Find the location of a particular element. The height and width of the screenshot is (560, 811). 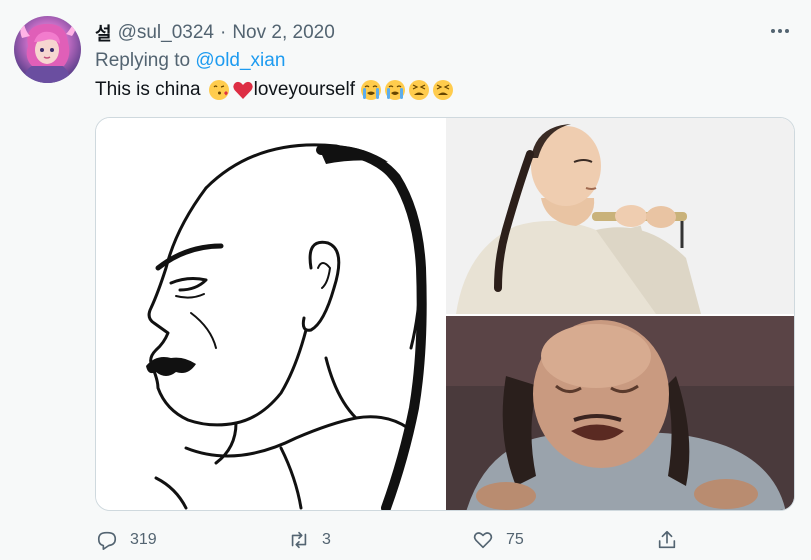

display-name: 설 is located at coordinates (103, 33).